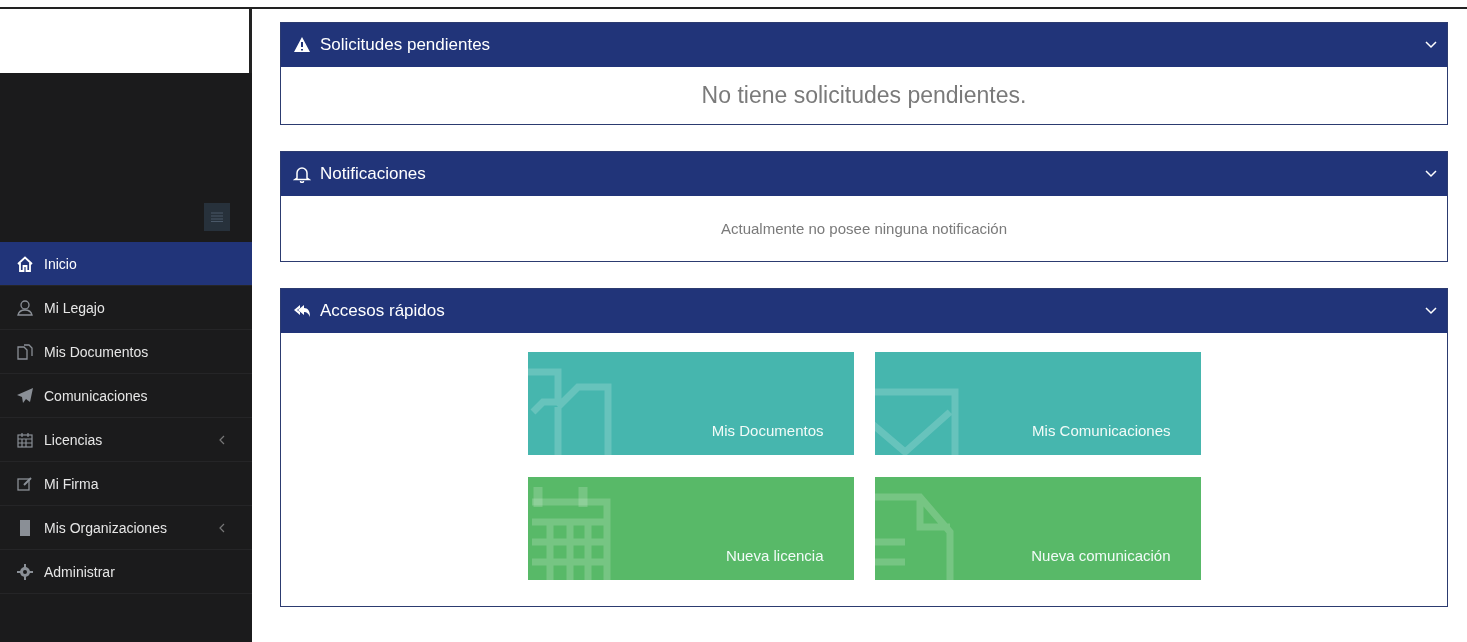 The height and width of the screenshot is (642, 1467). Describe the element at coordinates (126, 528) in the screenshot. I see `sidebar-item: Mis Organizaciones` at that location.